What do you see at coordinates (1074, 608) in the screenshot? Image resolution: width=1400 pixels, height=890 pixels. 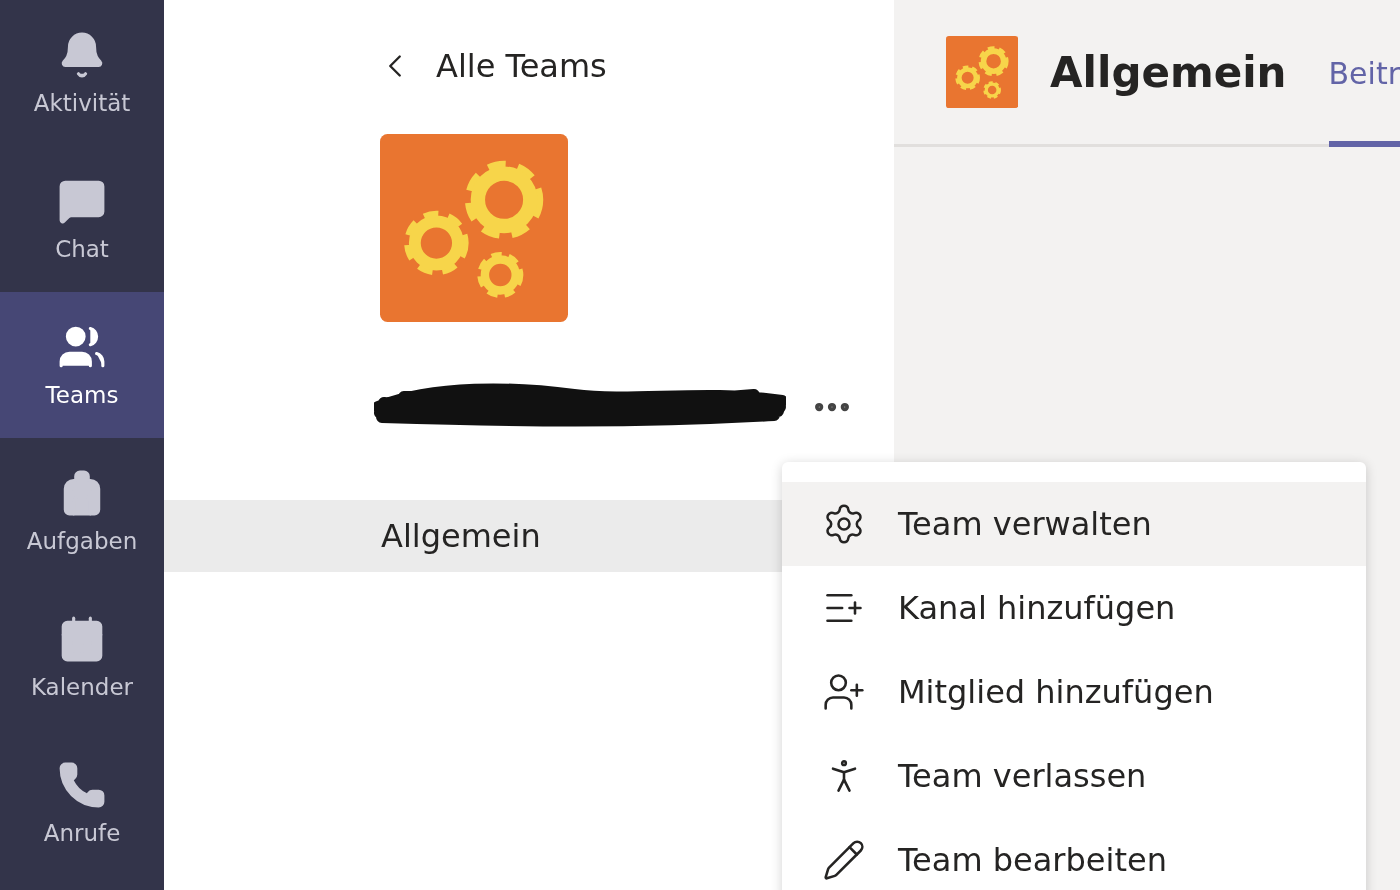 I see `menu-item: Kanal hinzufügen` at bounding box center [1074, 608].